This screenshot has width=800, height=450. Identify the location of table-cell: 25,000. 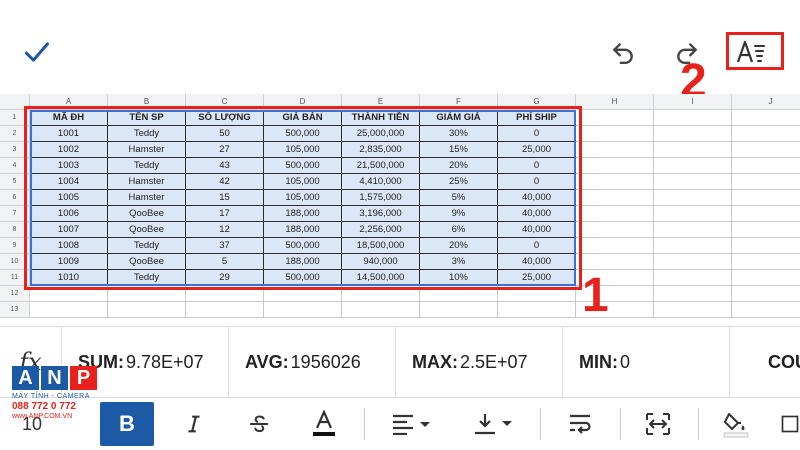
(537, 278).